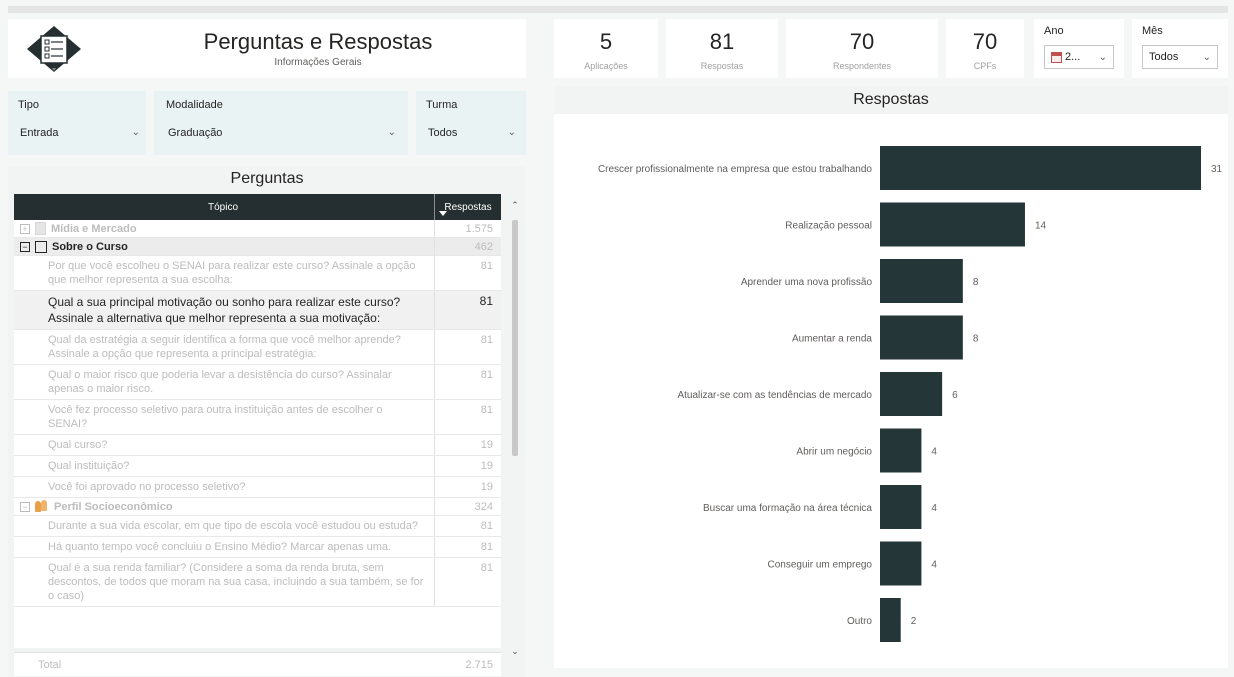 Image resolution: width=1234 pixels, height=677 pixels. Describe the element at coordinates (223, 207) in the screenshot. I see `column-header-topico: Tópico` at that location.